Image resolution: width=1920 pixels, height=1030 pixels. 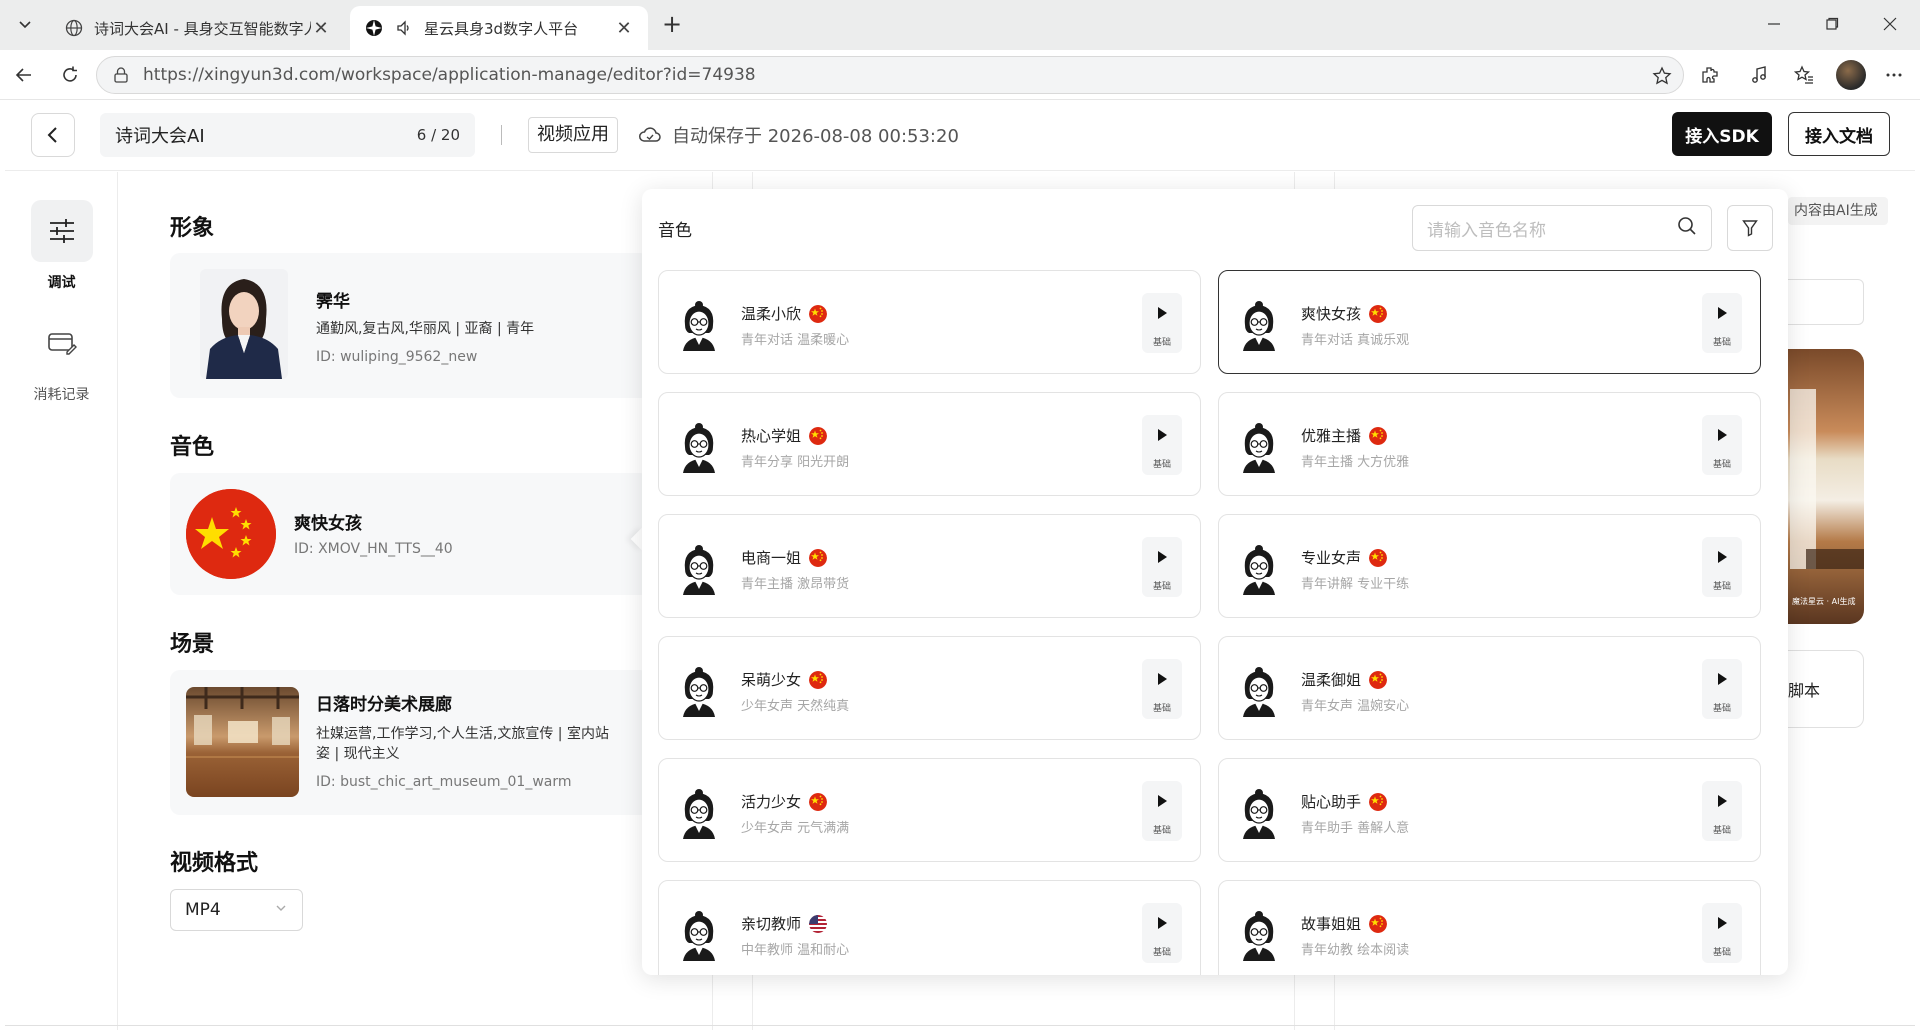 I want to click on voice-option-card: 呆萌少女 少年女声 天然纯真 基础, so click(x=929, y=688).